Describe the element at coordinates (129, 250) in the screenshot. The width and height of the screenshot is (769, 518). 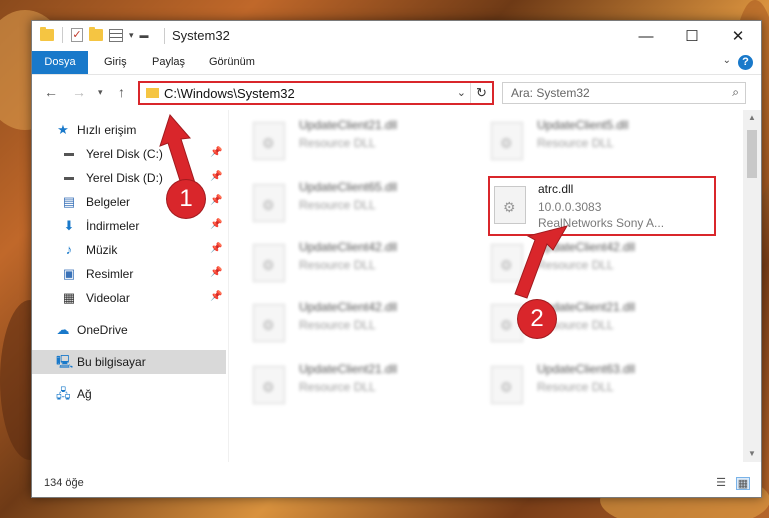
I see `sidebar-item-music: ♪ Müzik 📌` at that location.